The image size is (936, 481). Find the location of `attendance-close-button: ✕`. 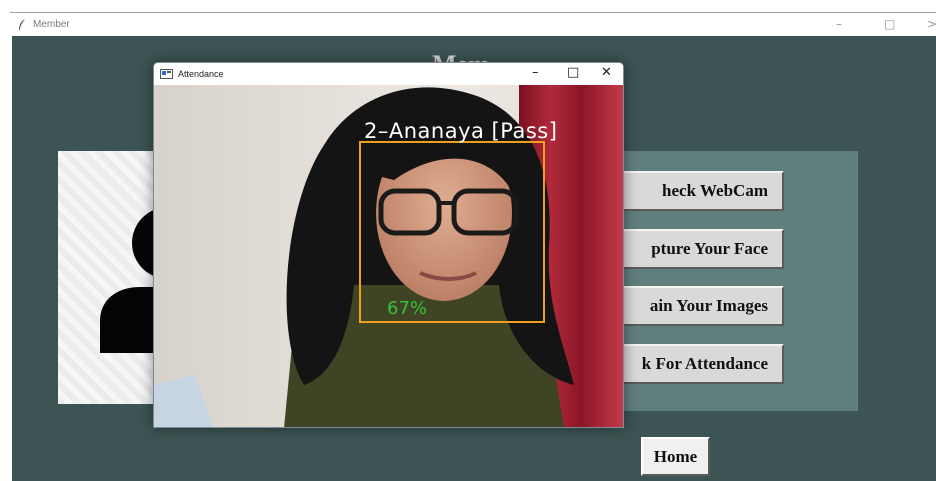

attendance-close-button: ✕ is located at coordinates (606, 72).